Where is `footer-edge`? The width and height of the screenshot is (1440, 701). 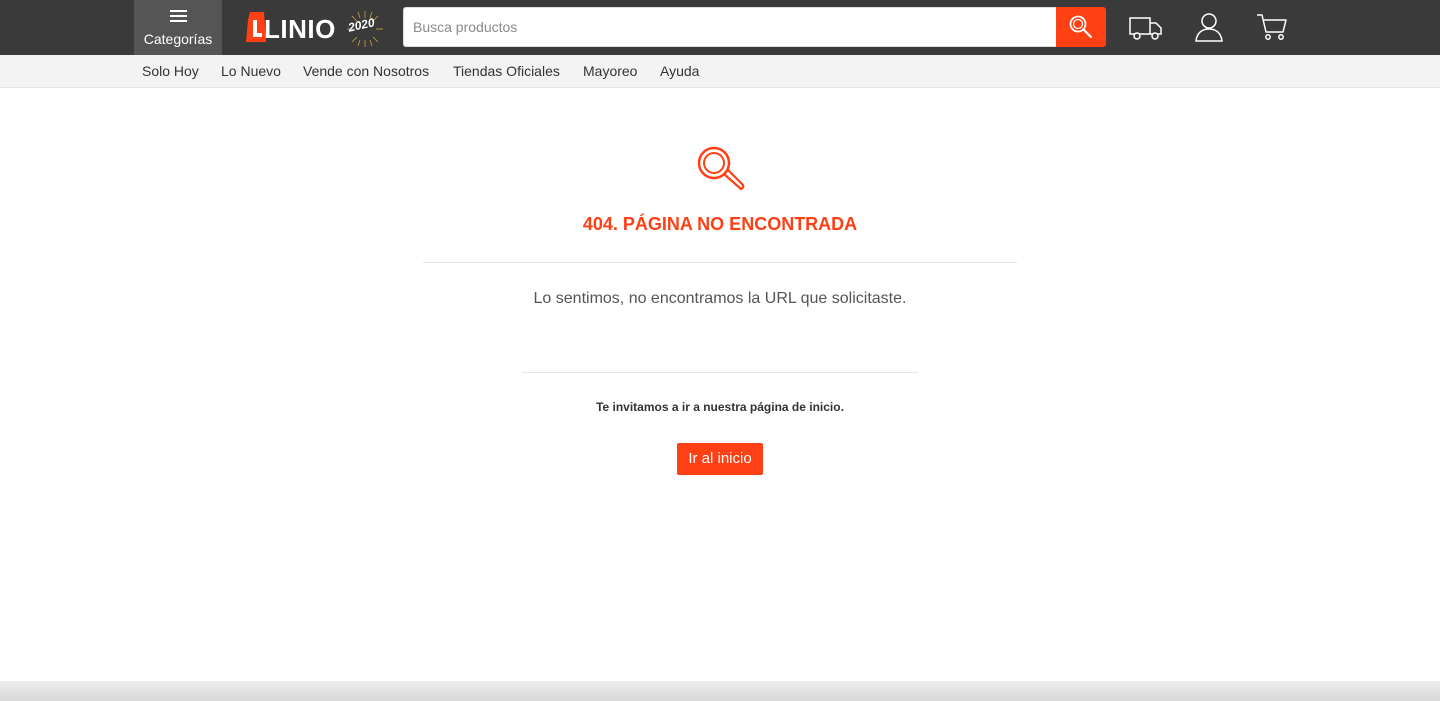
footer-edge is located at coordinates (720, 691).